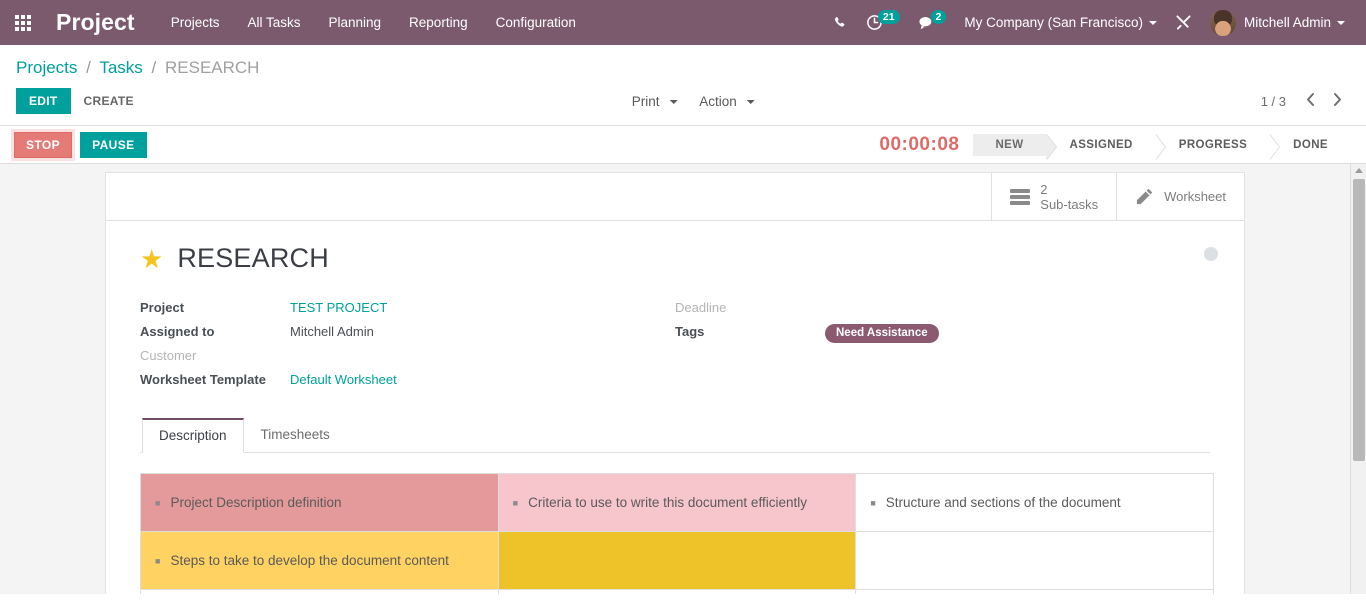 This screenshot has width=1366, height=616. Describe the element at coordinates (438, 22) in the screenshot. I see `menu-item-reporting: Reporting` at that location.